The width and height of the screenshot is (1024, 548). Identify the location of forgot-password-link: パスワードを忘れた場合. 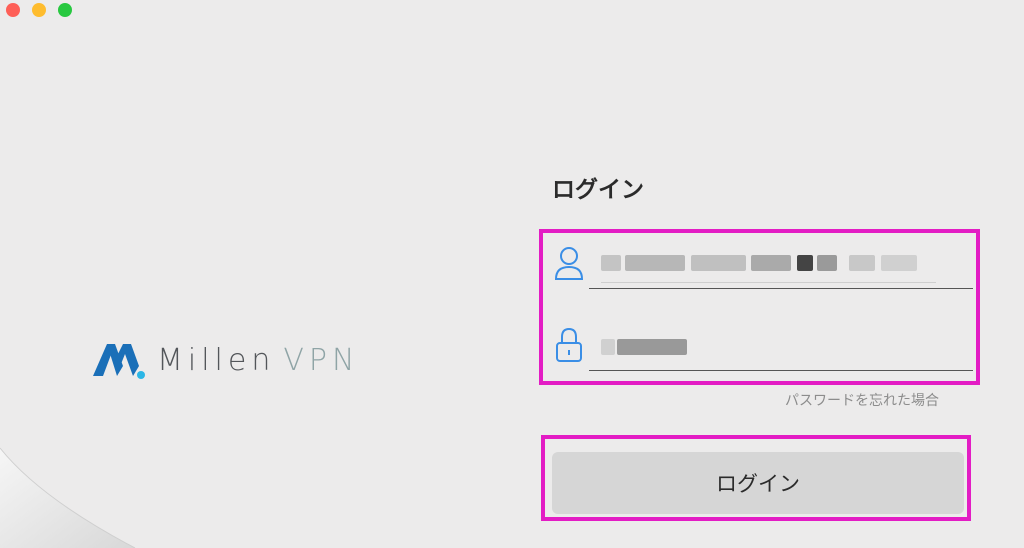
(862, 400).